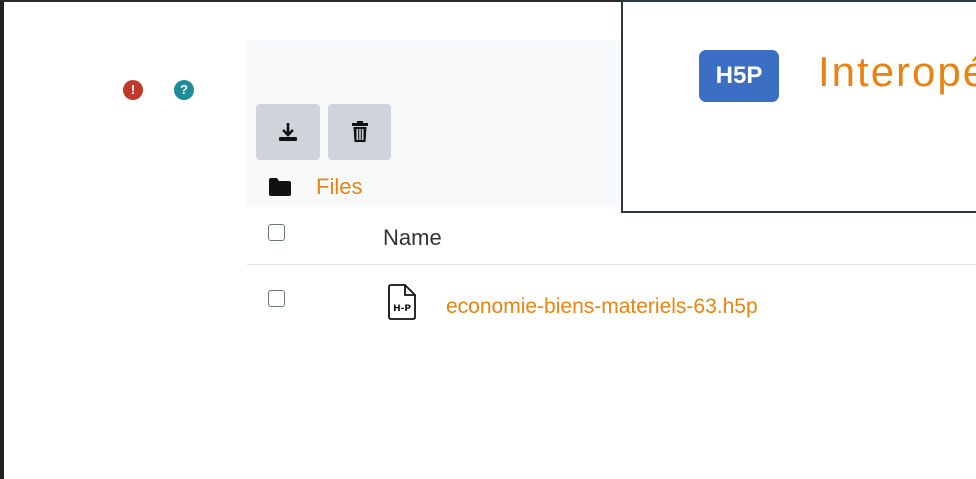 The height and width of the screenshot is (479, 976). Describe the element at coordinates (402, 302) in the screenshot. I see `h5p-file-icon: H-P` at that location.